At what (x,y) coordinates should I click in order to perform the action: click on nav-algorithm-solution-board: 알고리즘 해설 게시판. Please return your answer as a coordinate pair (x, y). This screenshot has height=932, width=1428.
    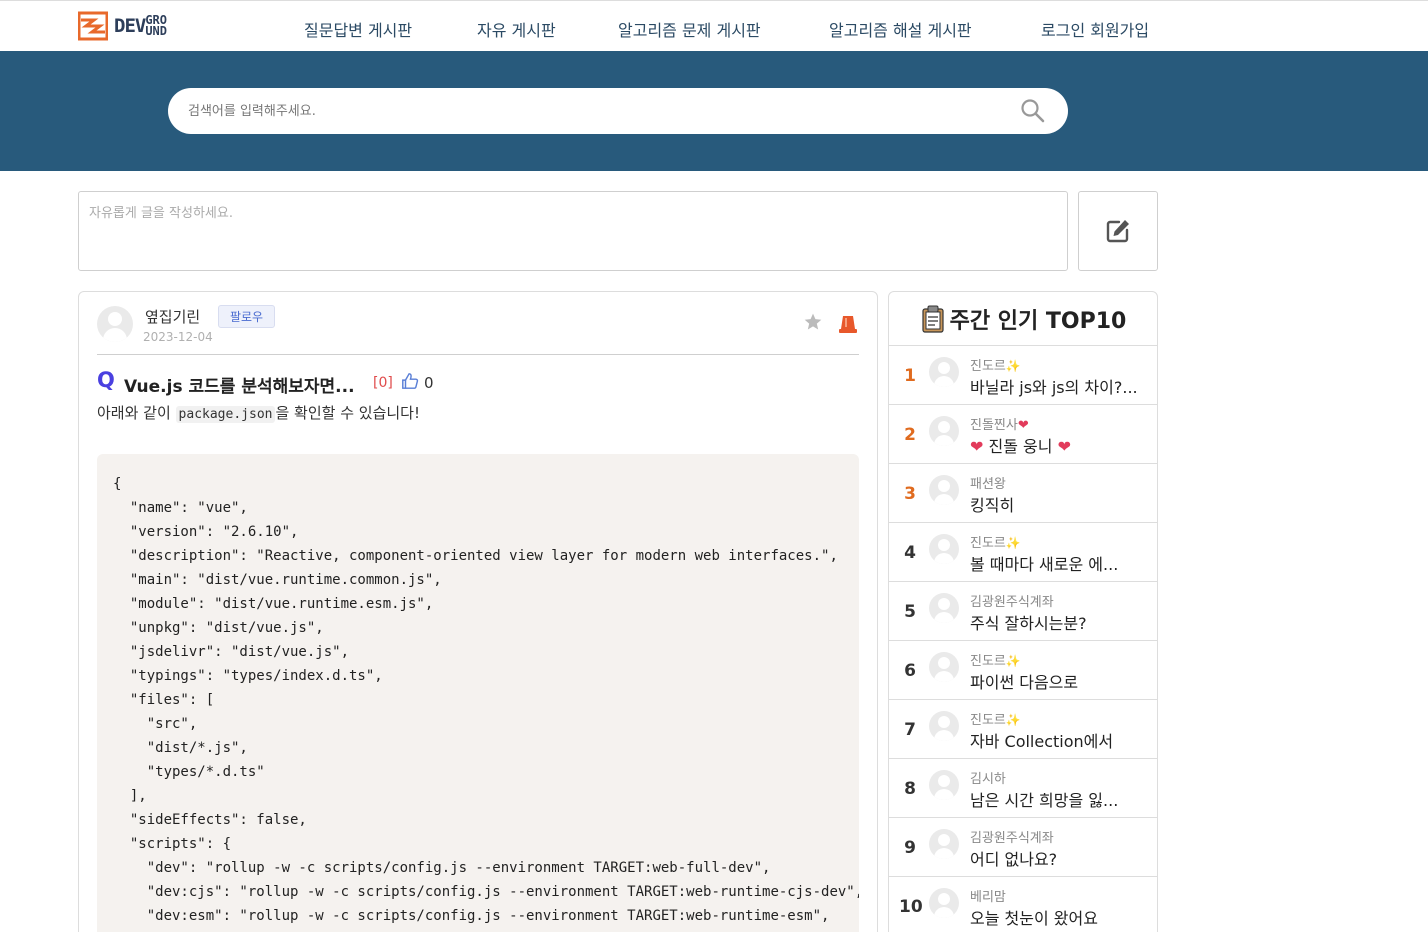
    Looking at the image, I should click on (900, 29).